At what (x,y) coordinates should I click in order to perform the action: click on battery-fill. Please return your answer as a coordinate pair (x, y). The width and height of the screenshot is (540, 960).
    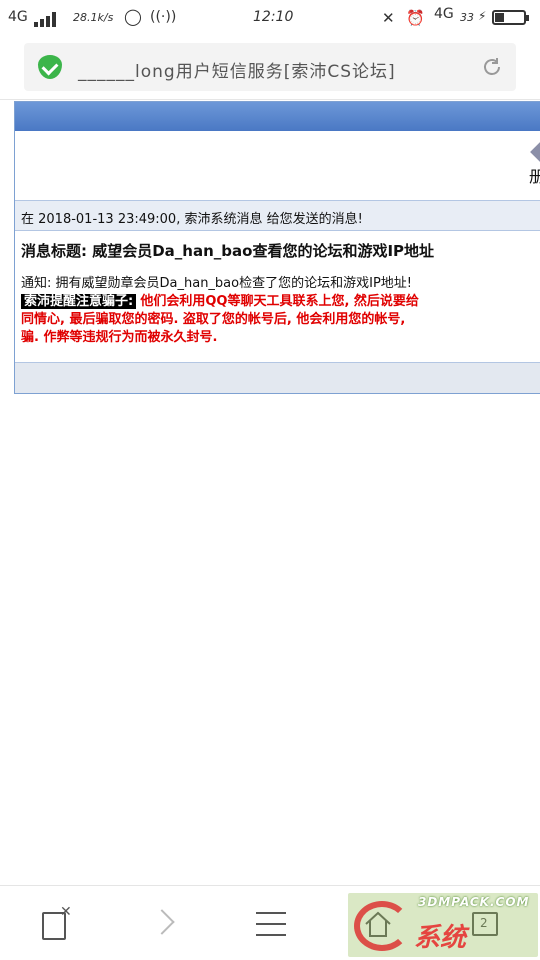
    Looking at the image, I should click on (499, 17).